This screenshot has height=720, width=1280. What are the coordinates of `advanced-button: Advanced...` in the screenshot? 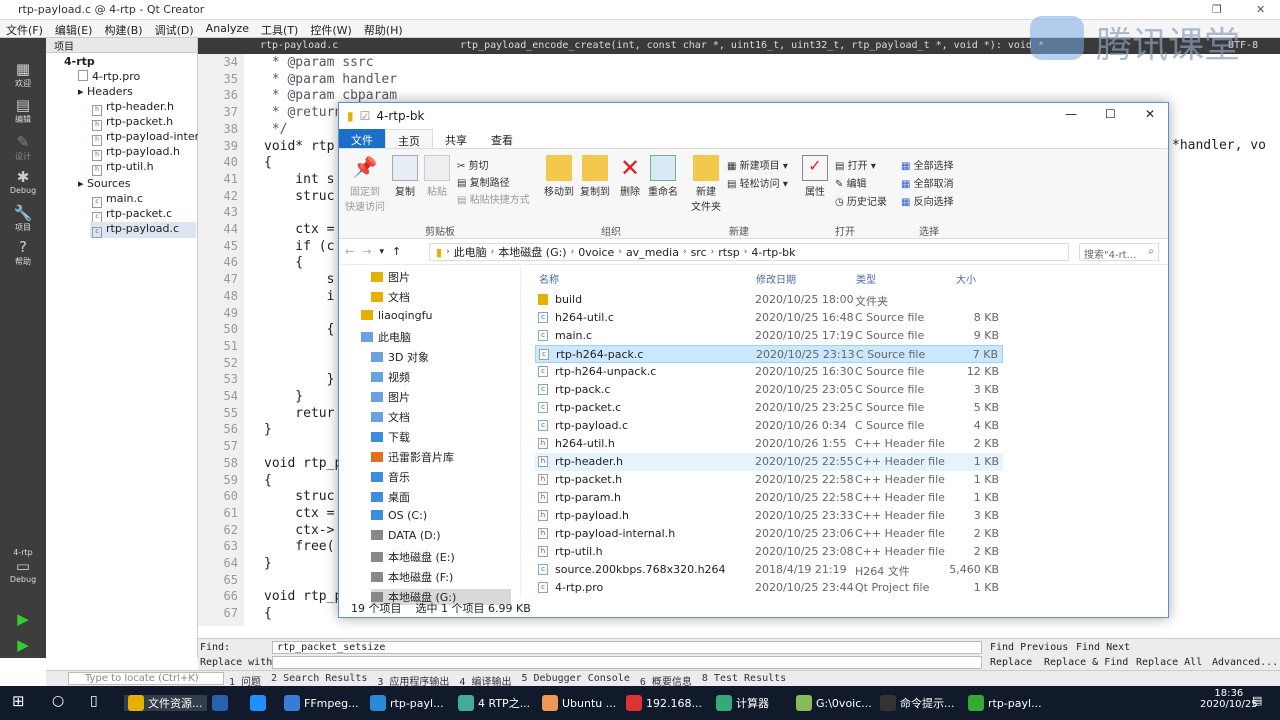 It's located at (1245, 662).